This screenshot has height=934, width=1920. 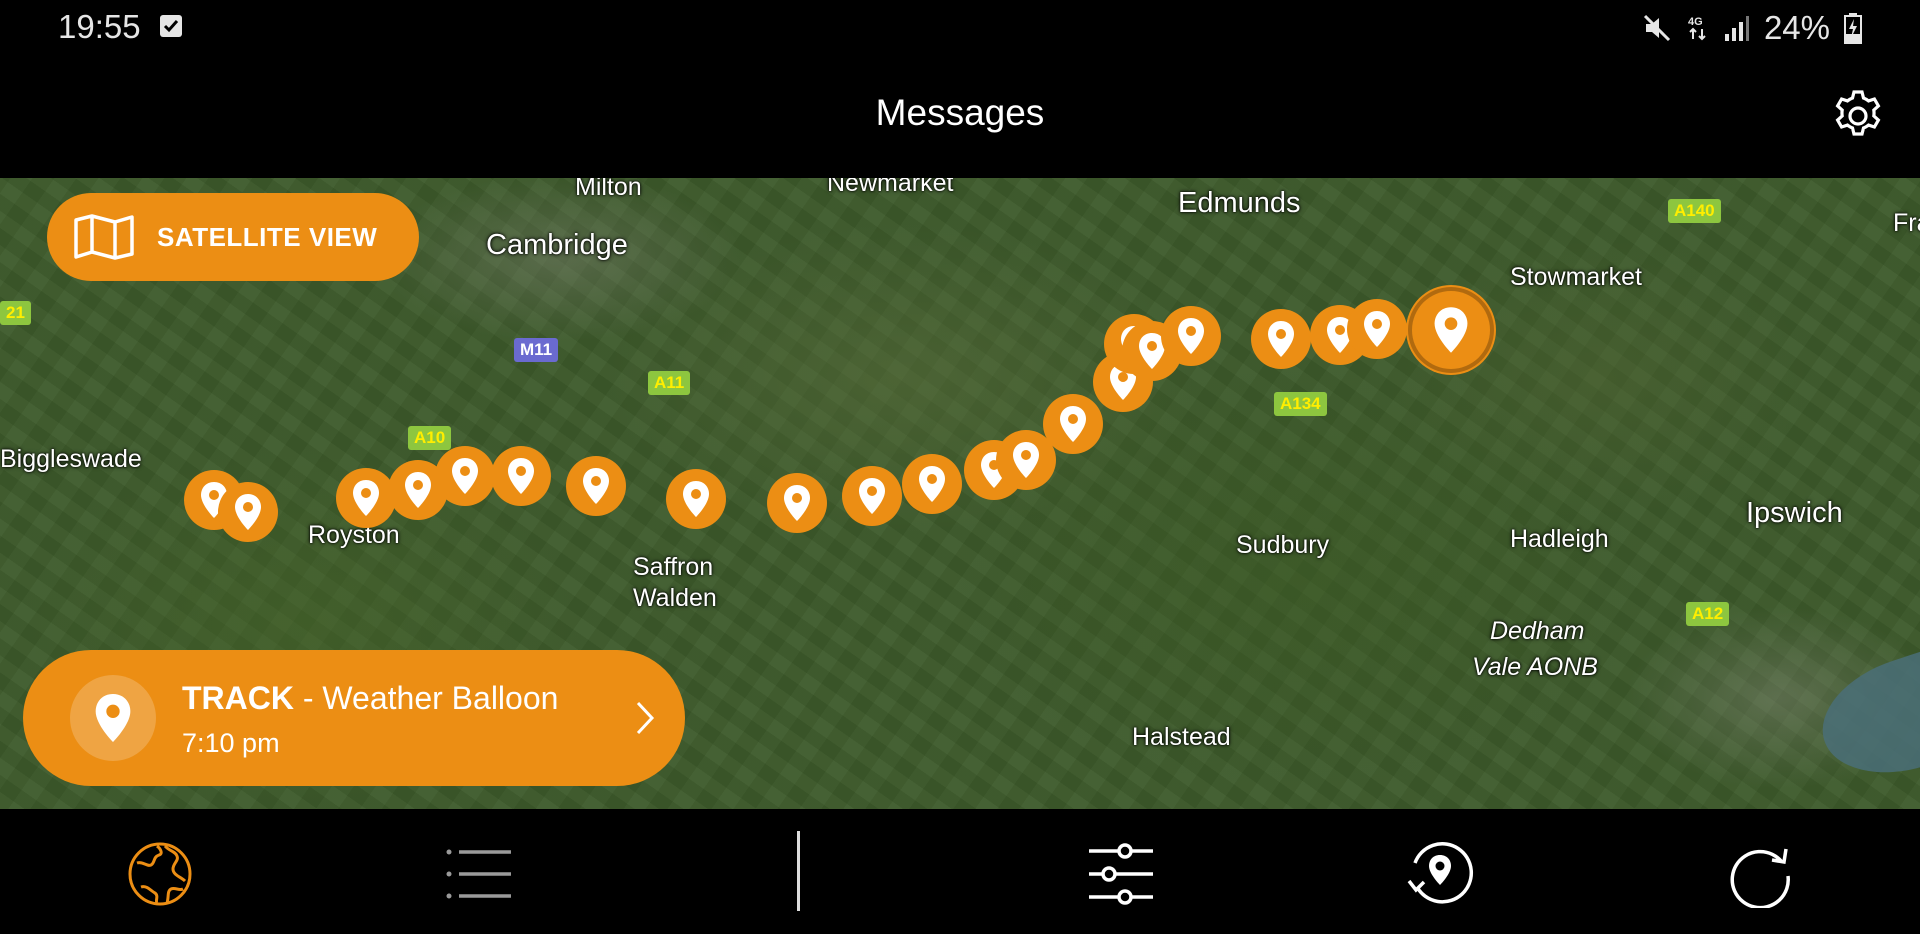 What do you see at coordinates (1181, 737) in the screenshot?
I see `place-label: Halstead` at bounding box center [1181, 737].